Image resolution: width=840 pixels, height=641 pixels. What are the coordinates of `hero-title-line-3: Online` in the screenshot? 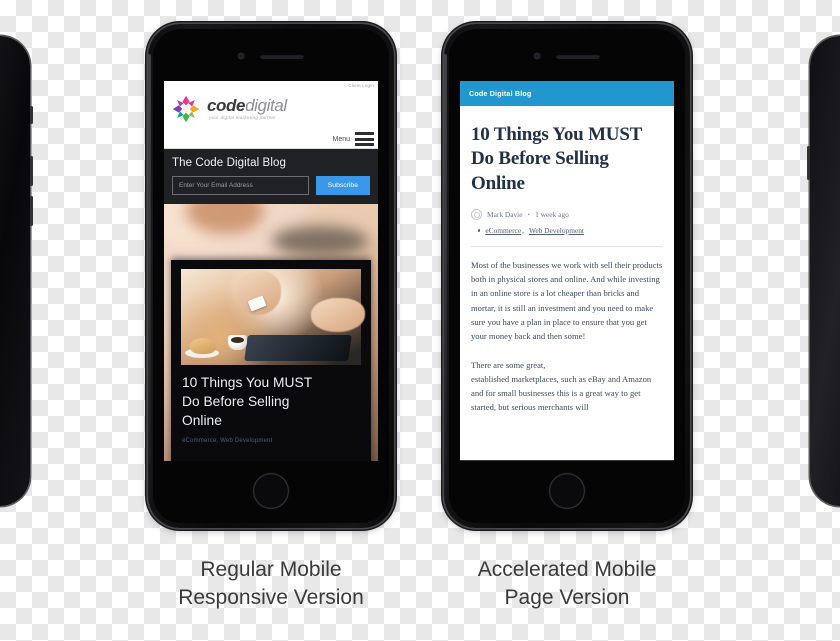 It's located at (202, 420).